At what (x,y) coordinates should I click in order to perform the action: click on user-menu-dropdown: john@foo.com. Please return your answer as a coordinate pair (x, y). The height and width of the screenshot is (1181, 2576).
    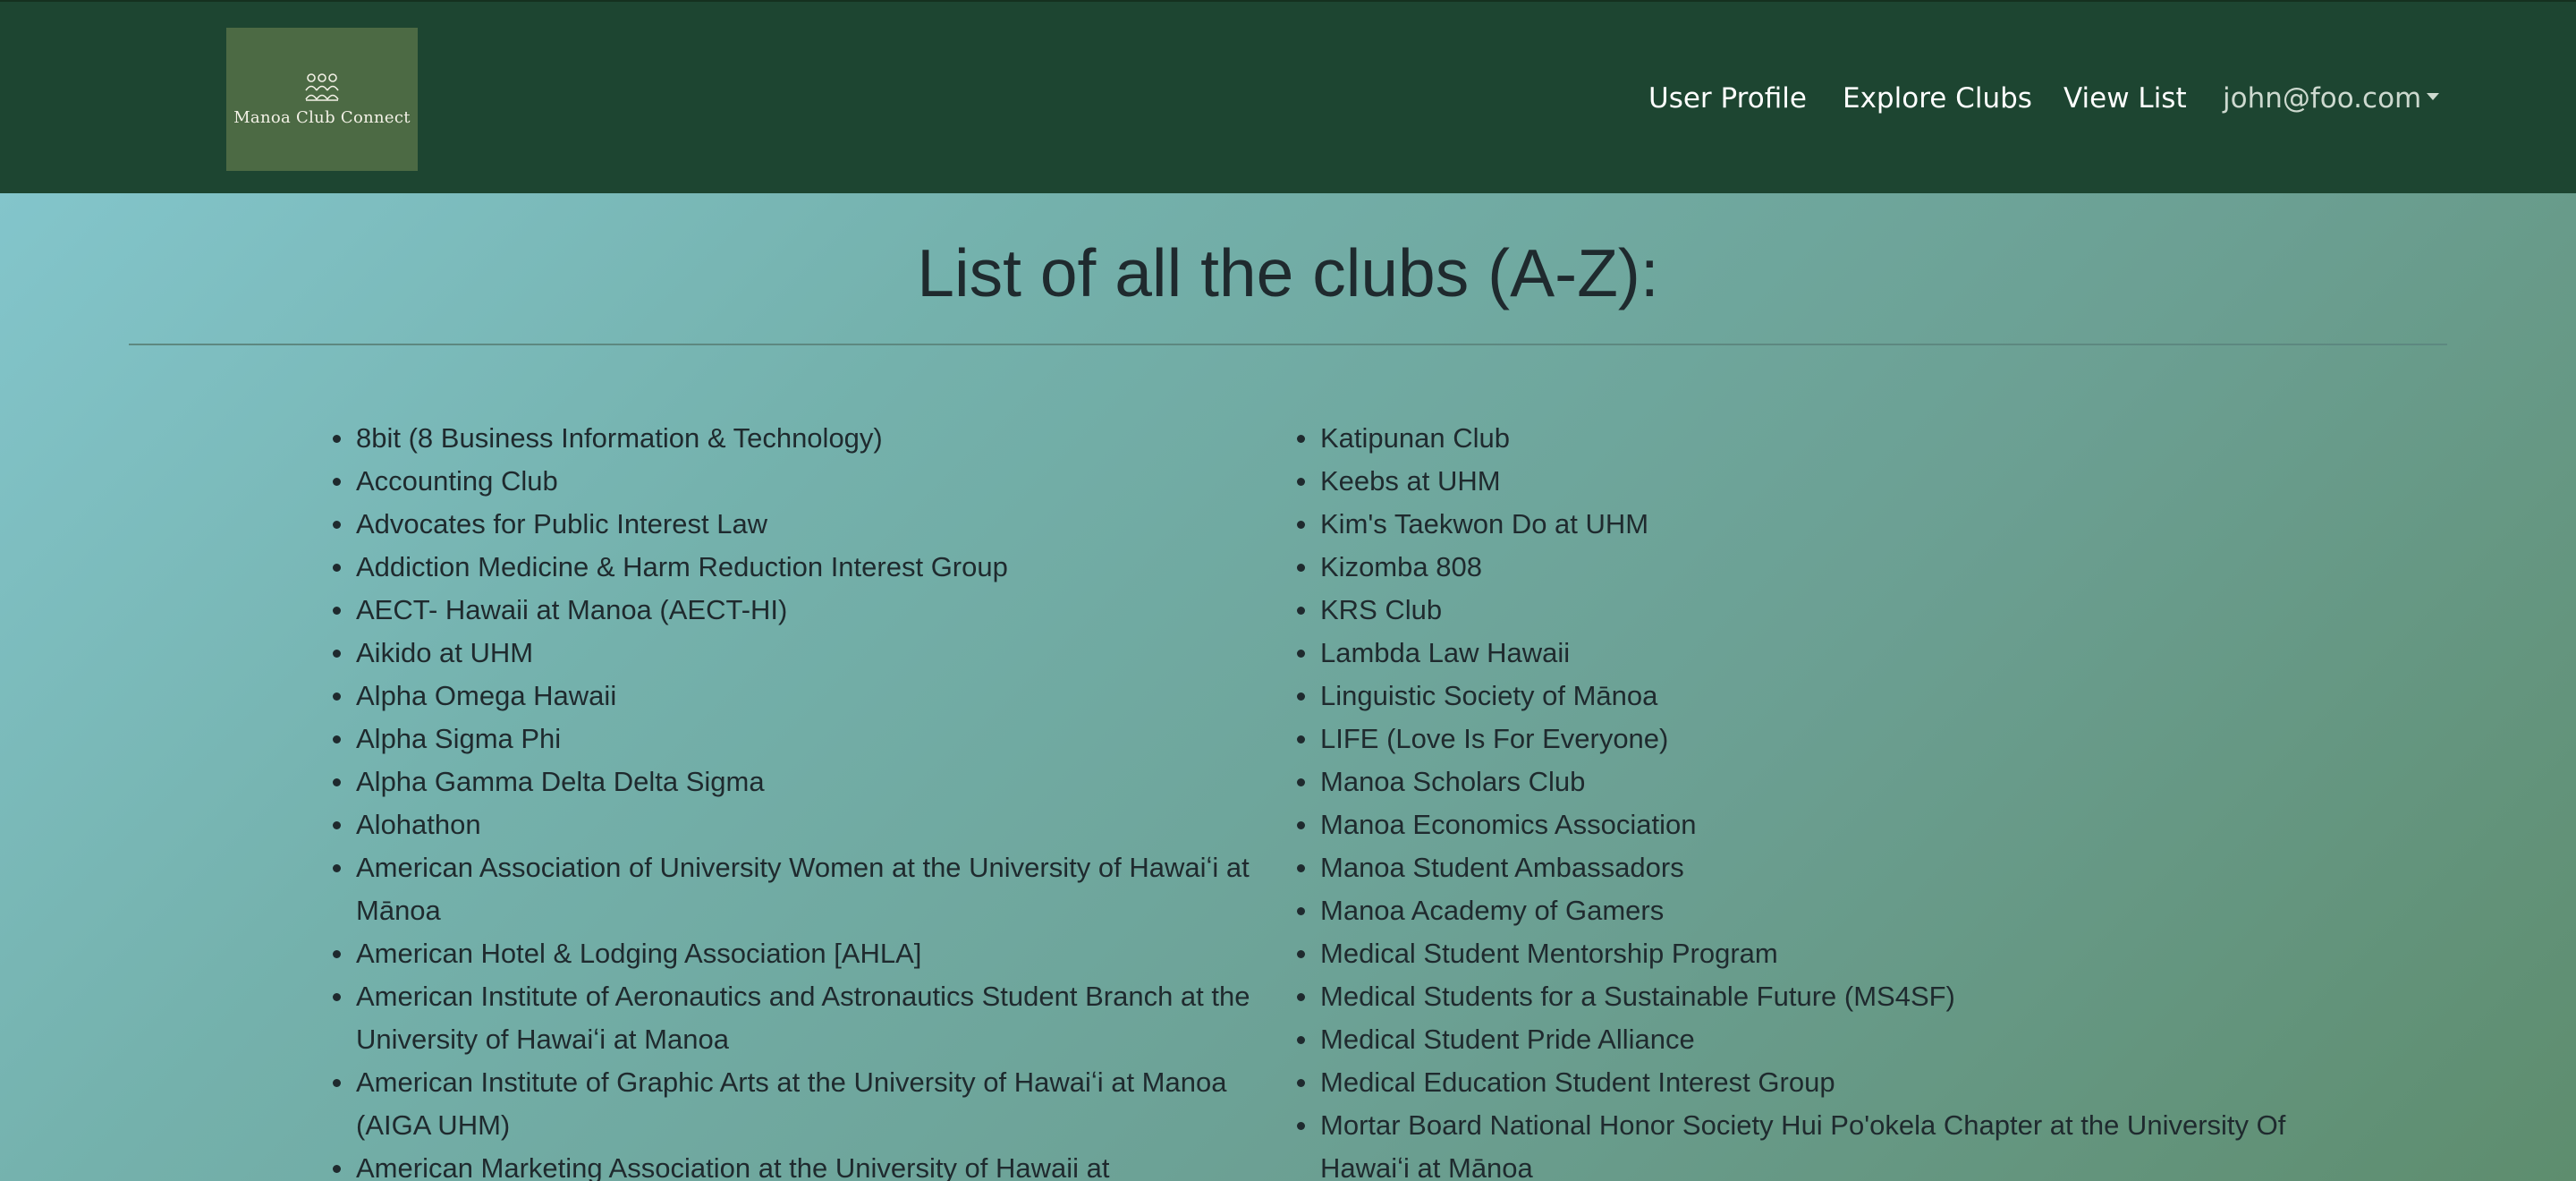
    Looking at the image, I should click on (2331, 98).